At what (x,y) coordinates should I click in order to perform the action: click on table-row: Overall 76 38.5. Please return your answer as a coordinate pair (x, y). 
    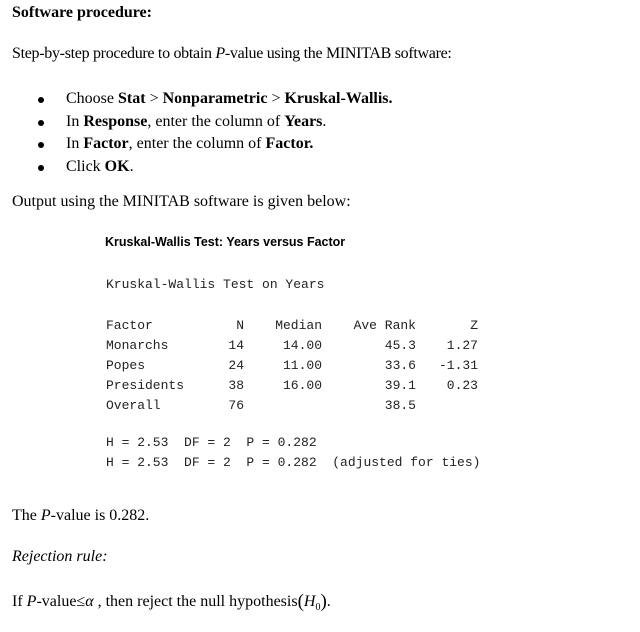
    Looking at the image, I should click on (291, 405).